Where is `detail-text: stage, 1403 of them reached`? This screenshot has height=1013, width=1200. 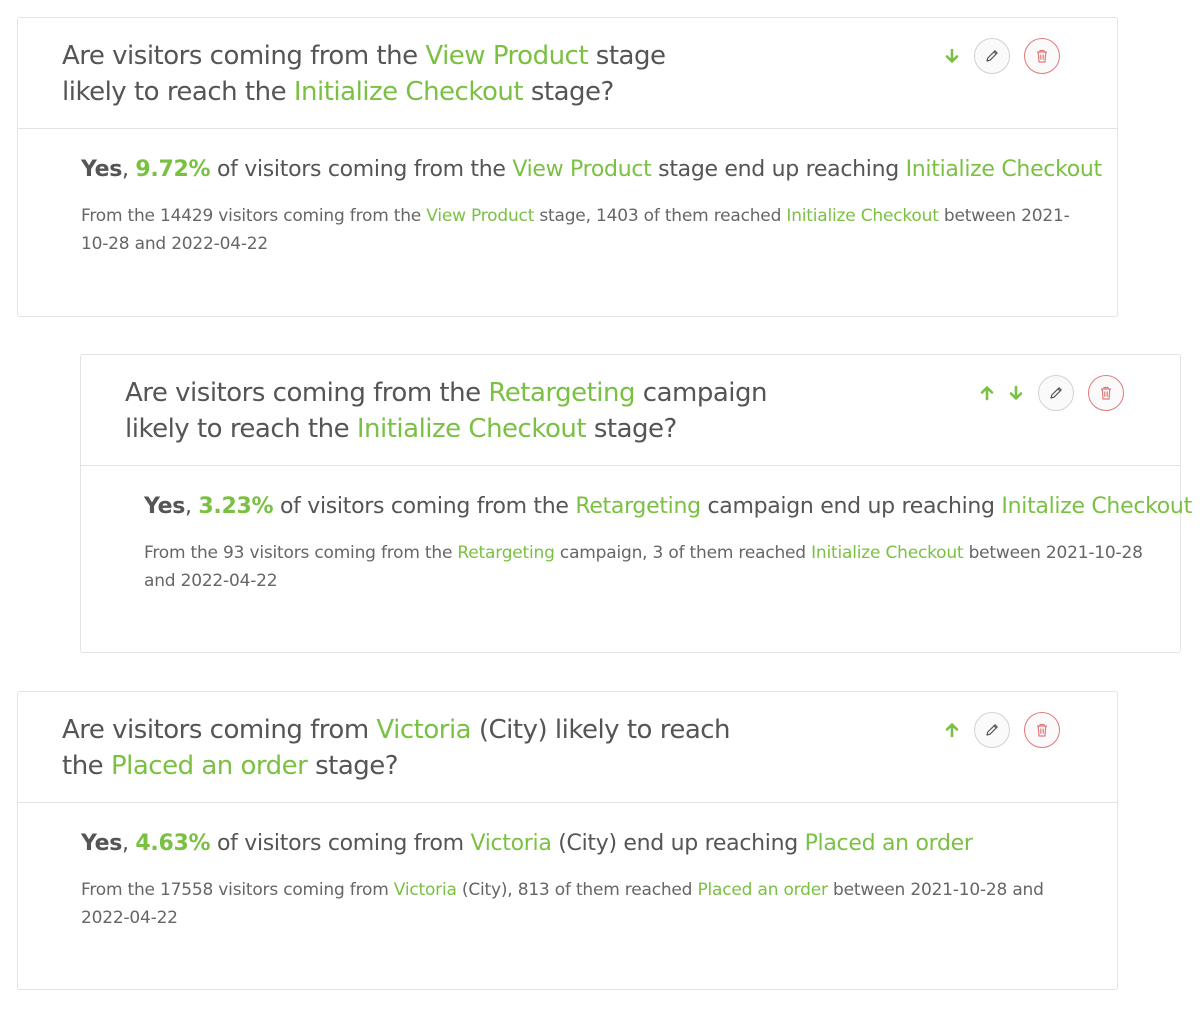 detail-text: stage, 1403 of them reached is located at coordinates (660, 216).